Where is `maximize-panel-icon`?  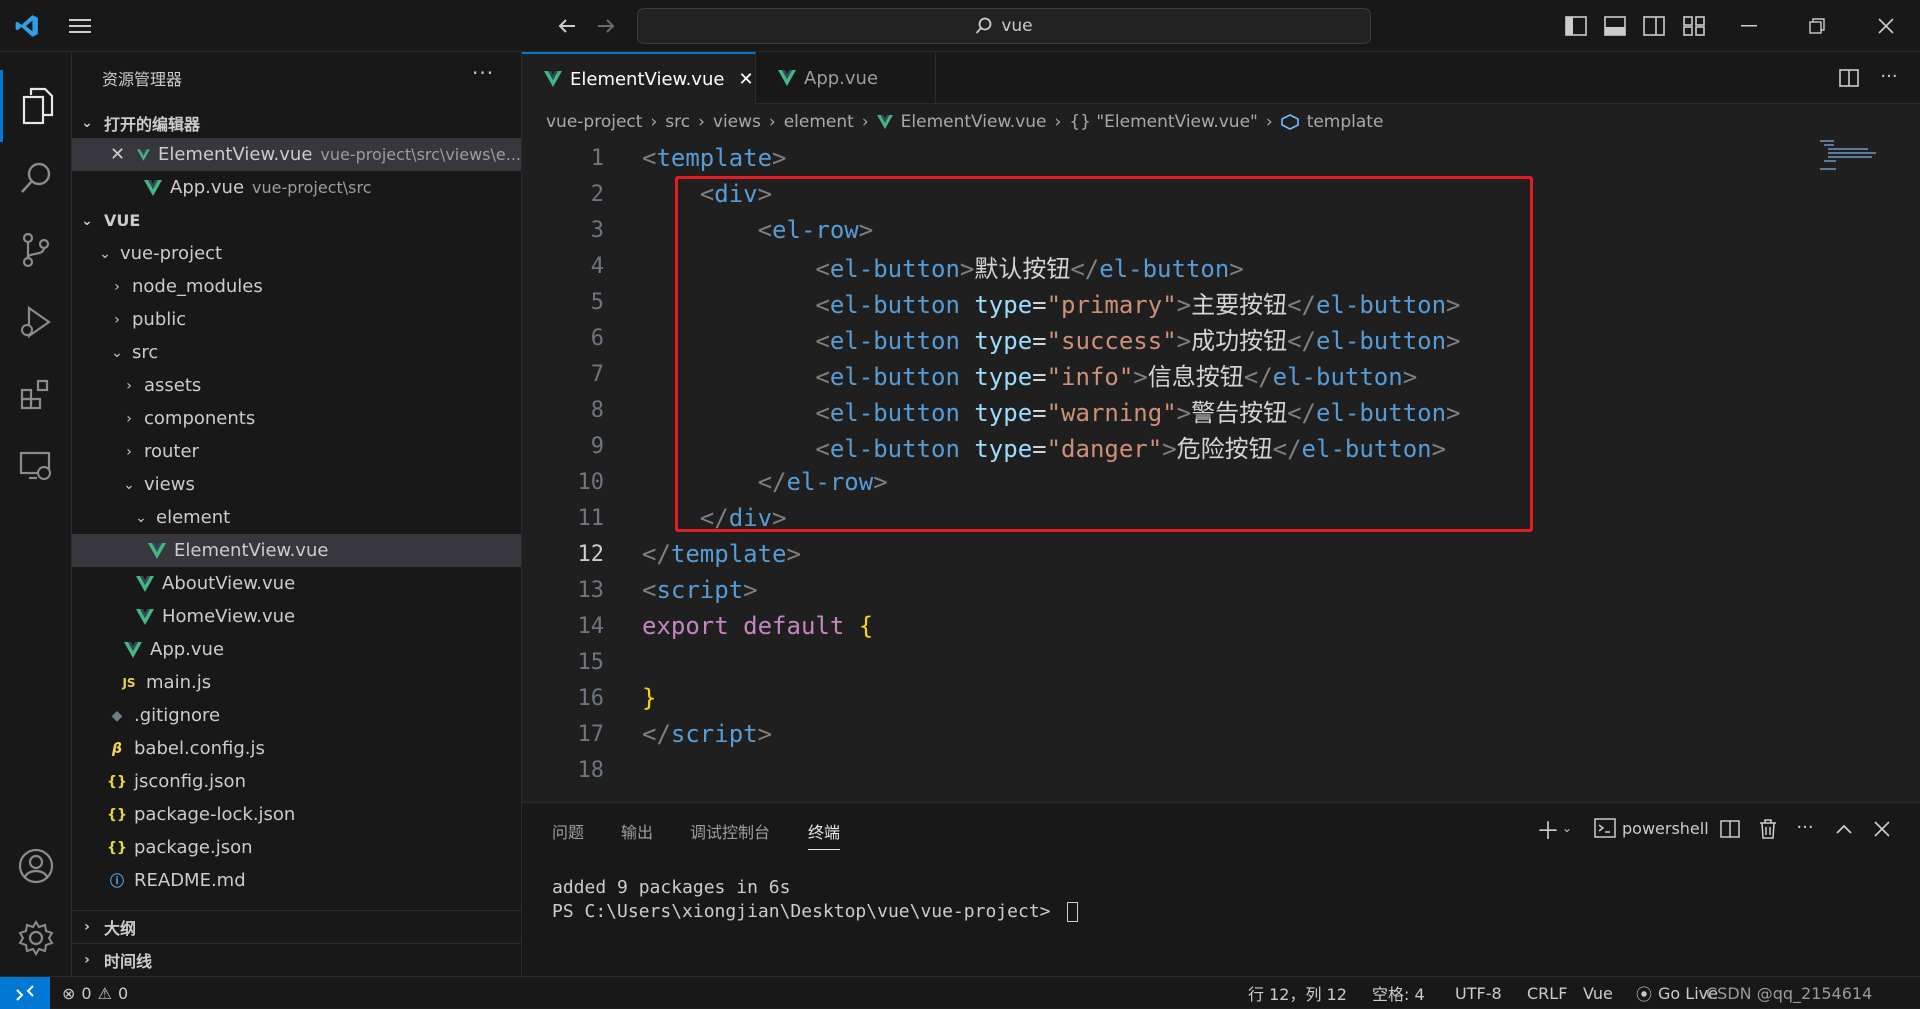 maximize-panel-icon is located at coordinates (1844, 829).